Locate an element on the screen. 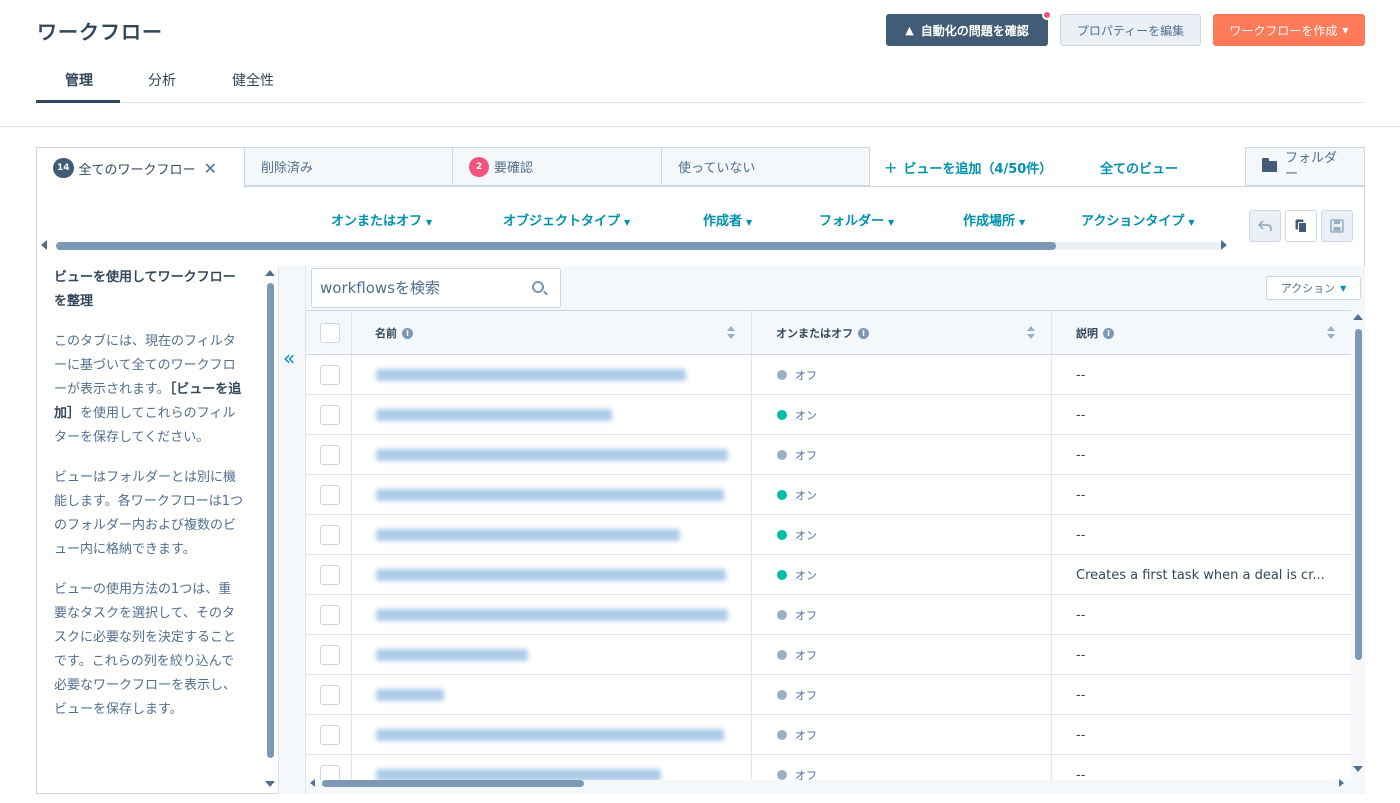 The width and height of the screenshot is (1400, 803). column-header-description: 説明 i is located at coordinates (1201, 333).